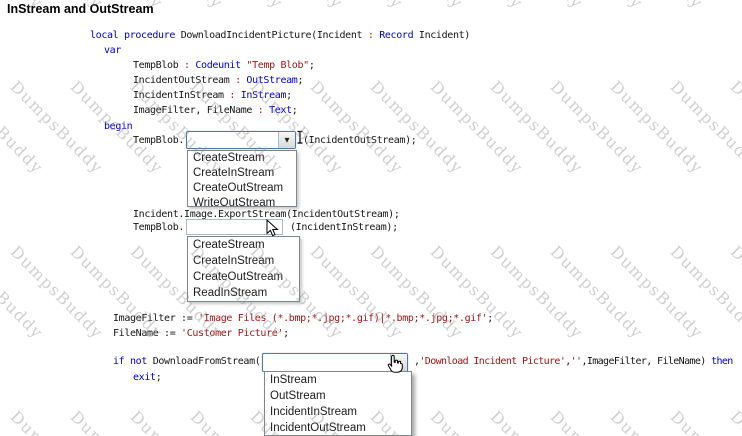  I want to click on dropdown-option: IncidentOutStream, so click(338, 427).